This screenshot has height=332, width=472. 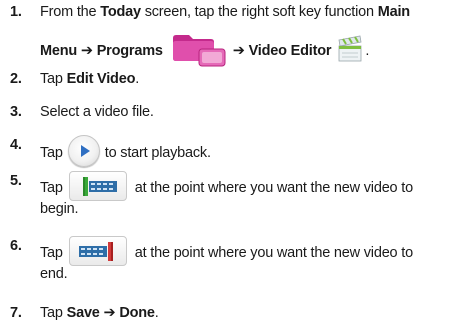 I want to click on video-editor-icon, so click(x=350, y=49).